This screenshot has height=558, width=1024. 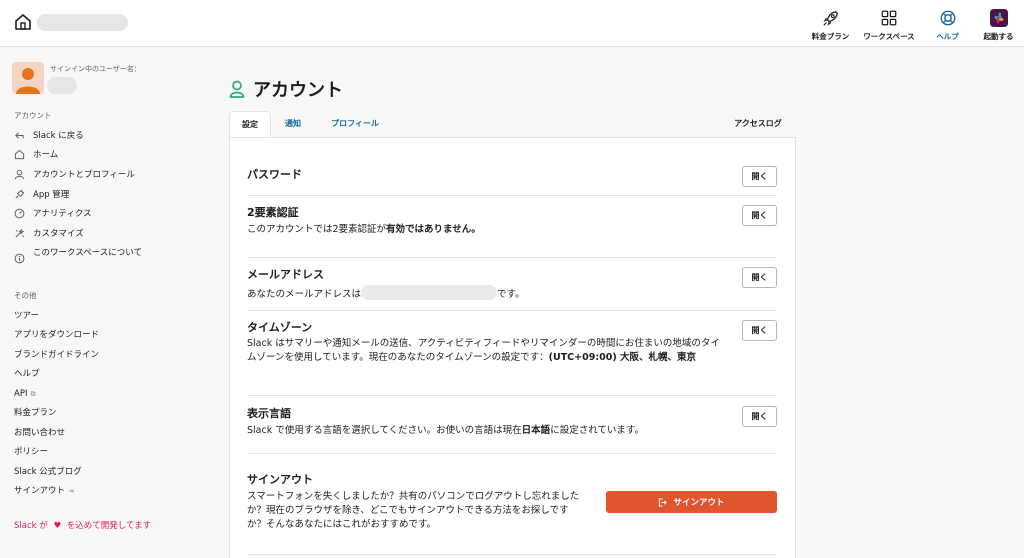 I want to click on two-factor-status: 有効ではありません。, so click(x=433, y=229).